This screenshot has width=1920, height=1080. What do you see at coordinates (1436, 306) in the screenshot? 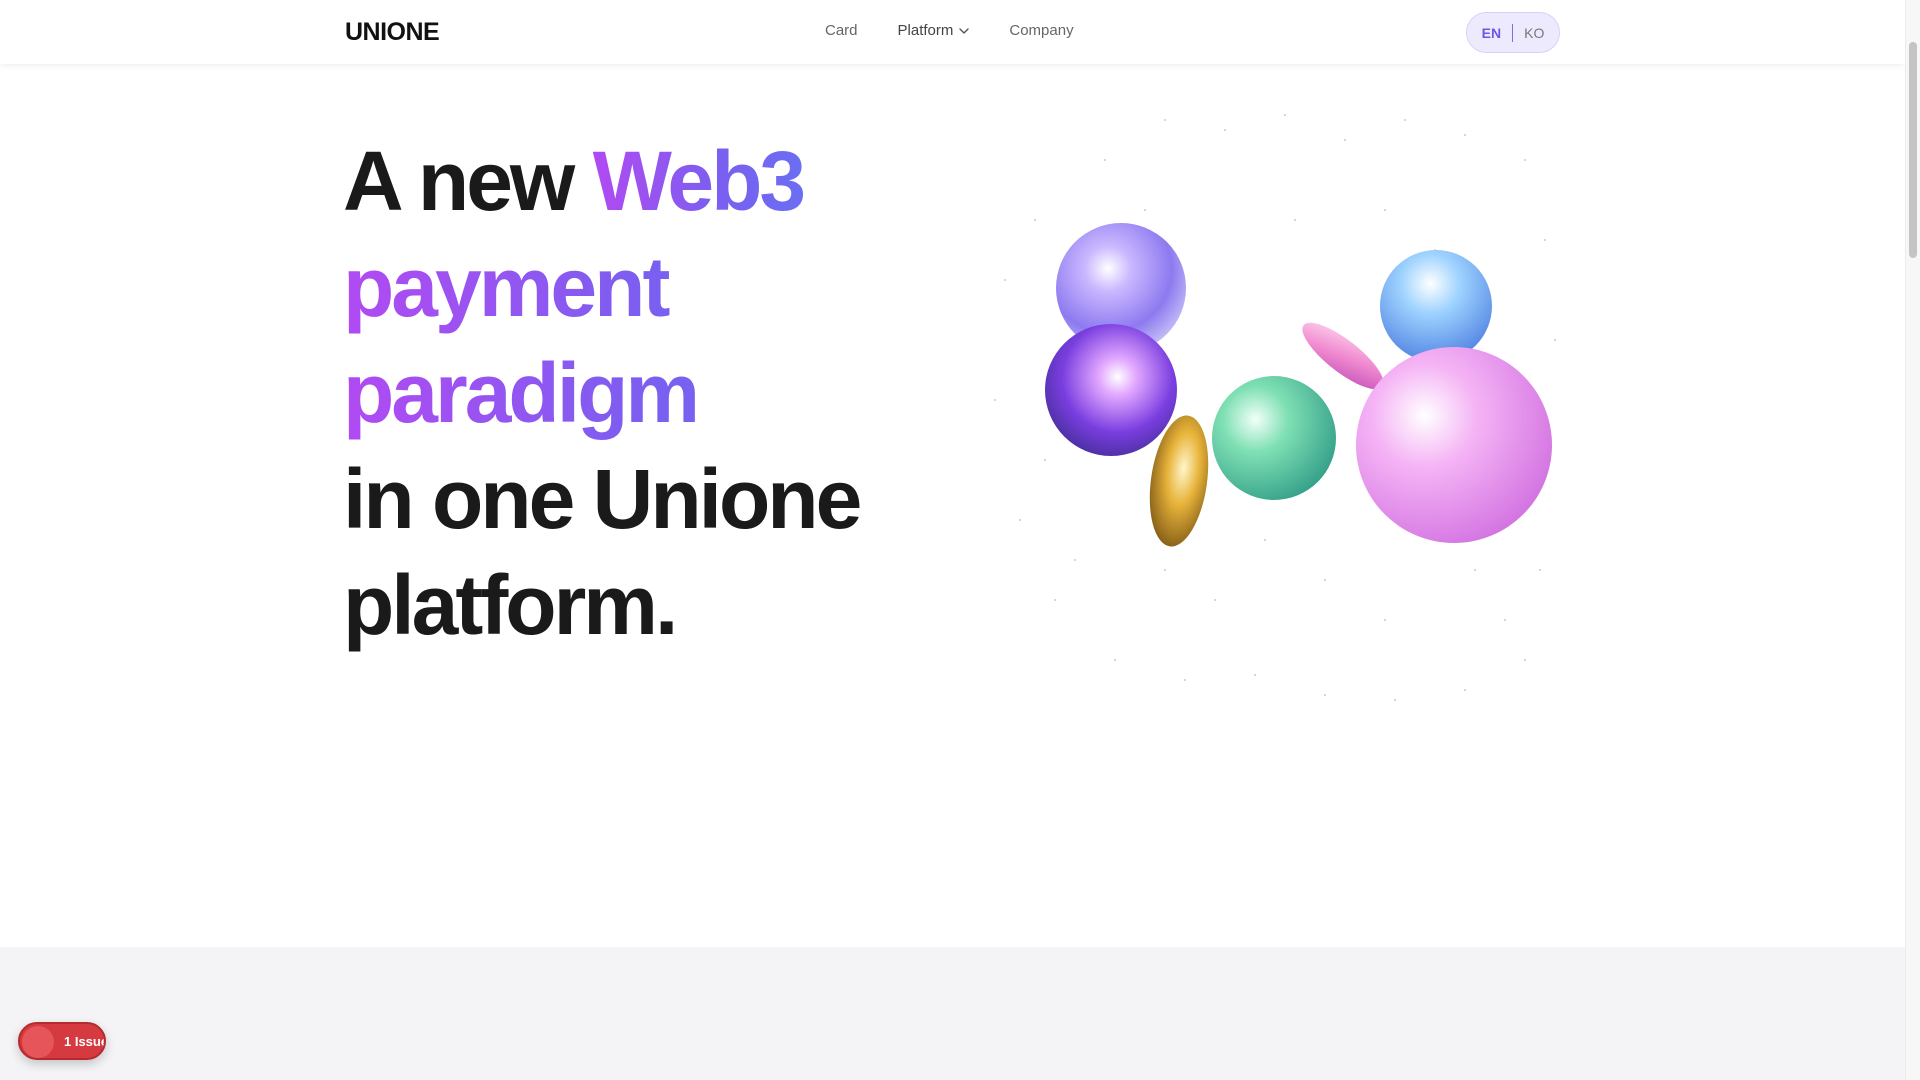
I see `blue-sphere` at bounding box center [1436, 306].